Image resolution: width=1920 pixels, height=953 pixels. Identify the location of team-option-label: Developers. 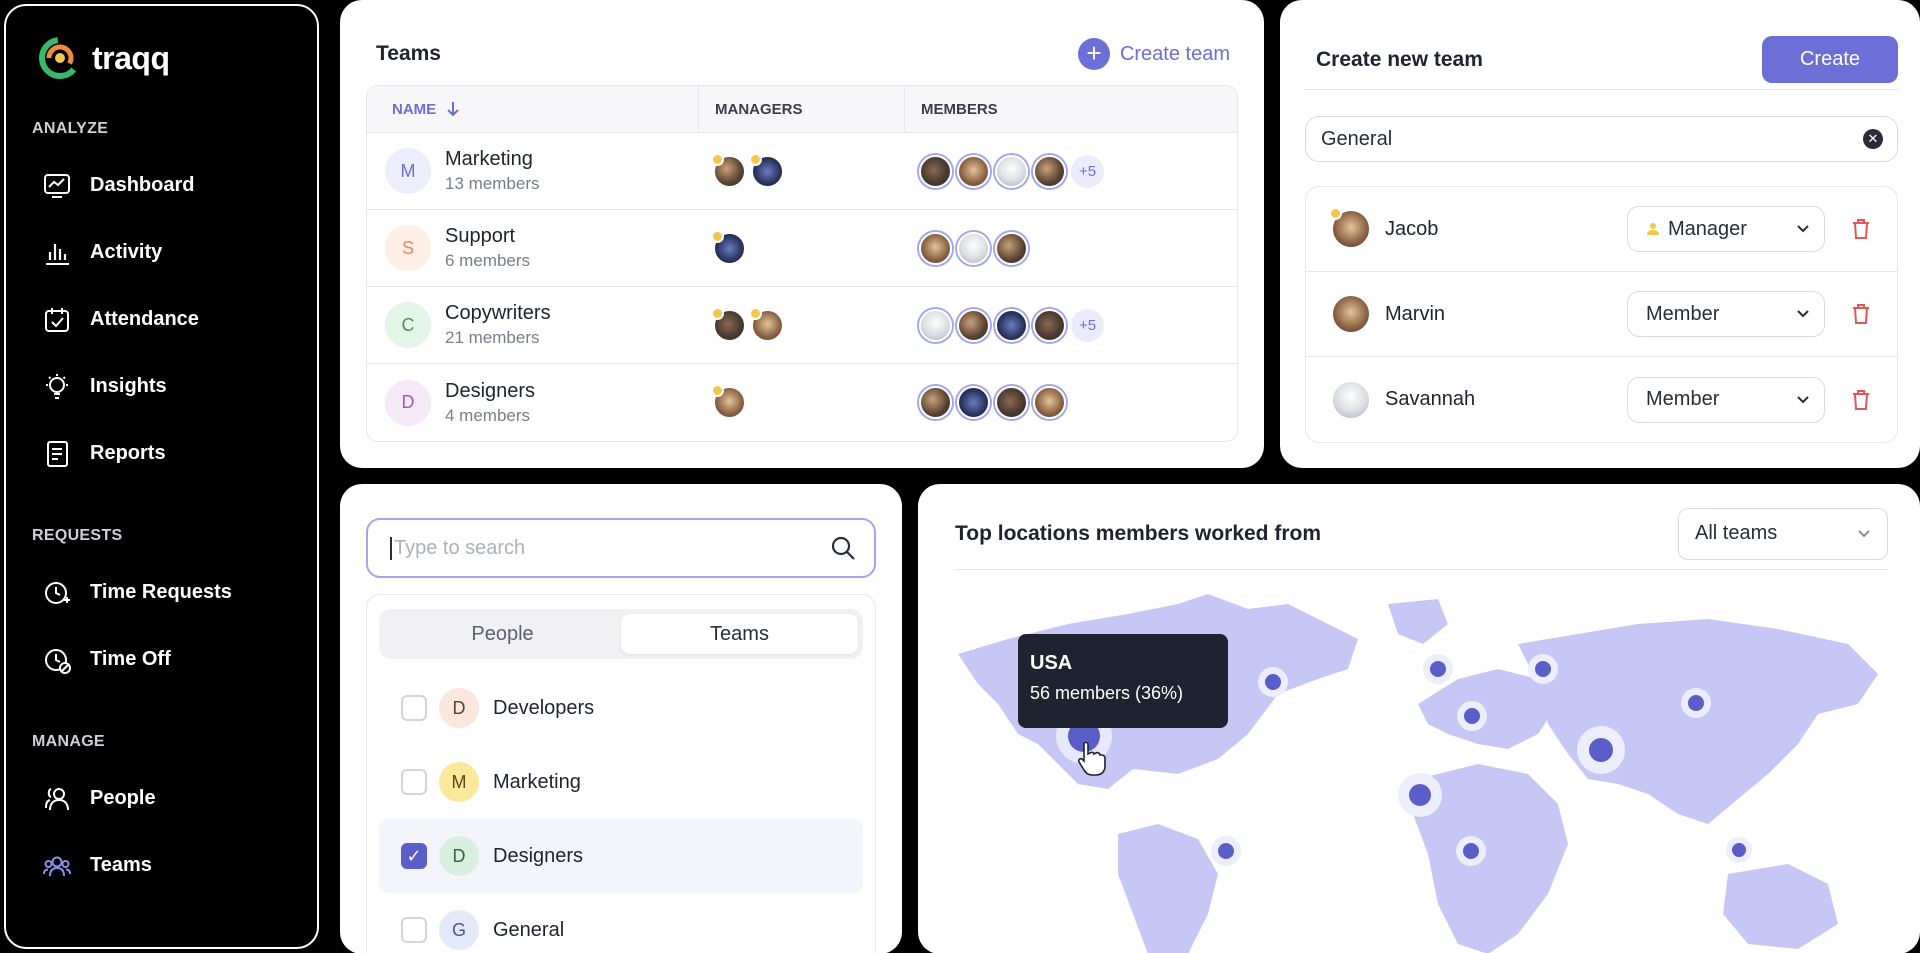
(544, 707).